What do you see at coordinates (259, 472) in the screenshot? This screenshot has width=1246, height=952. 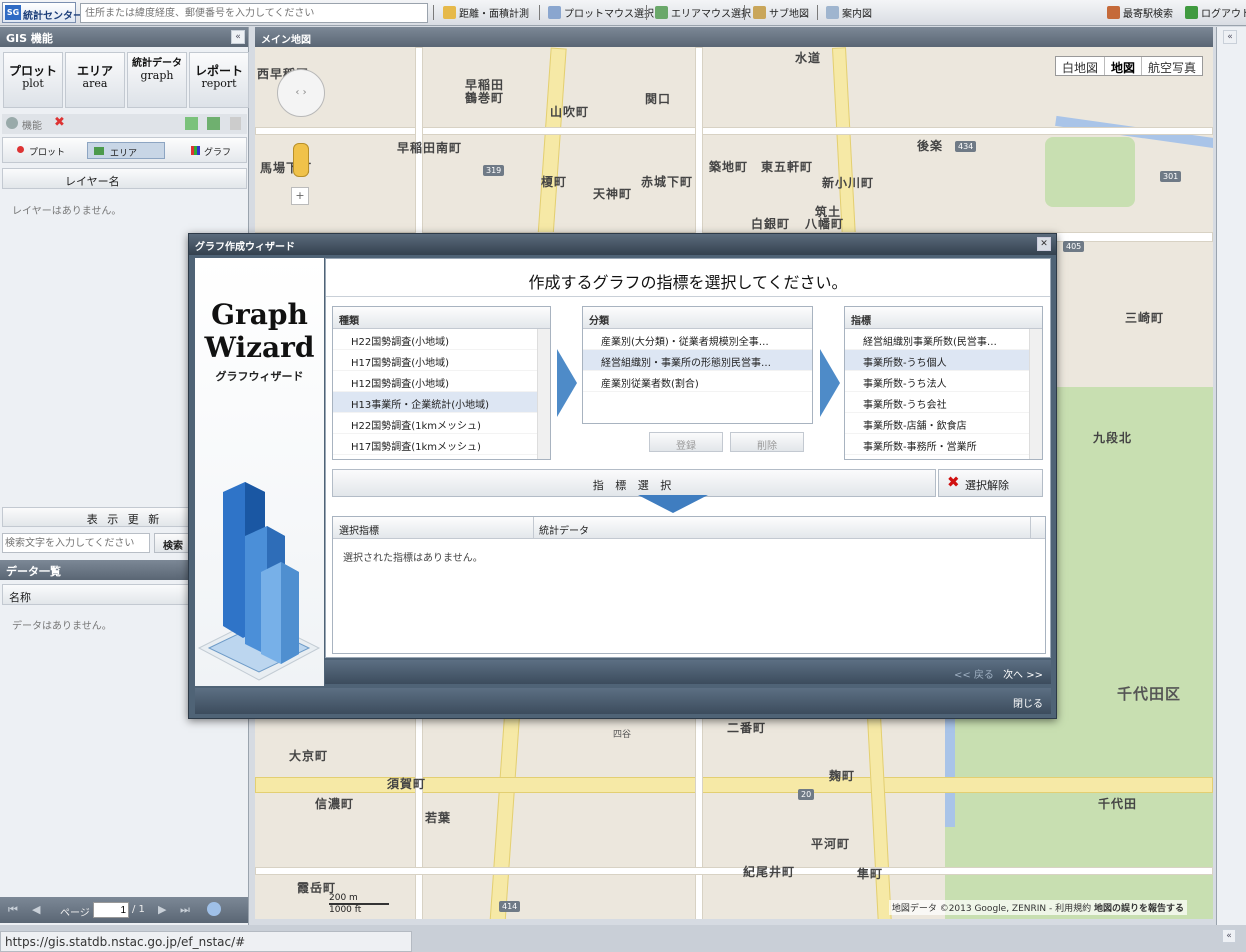 I see `wizard-brand-panel: Graph Wizard グラフウィザード` at bounding box center [259, 472].